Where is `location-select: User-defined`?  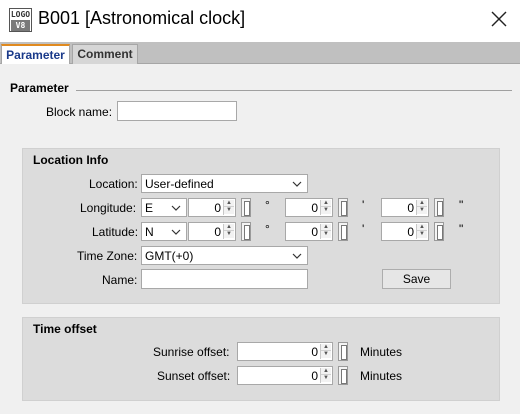
location-select: User-defined is located at coordinates (224, 183).